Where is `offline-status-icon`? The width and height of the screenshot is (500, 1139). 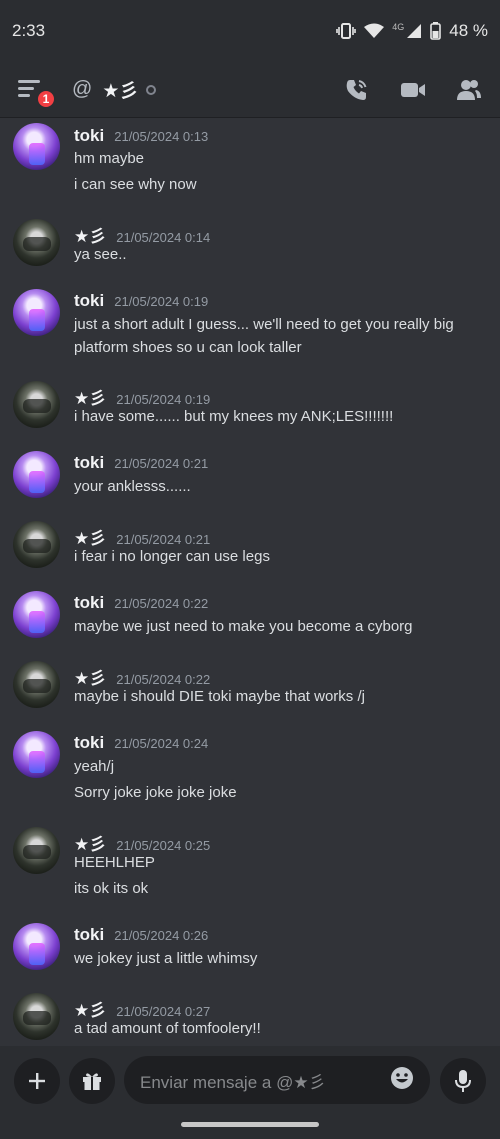
offline-status-icon is located at coordinates (151, 89).